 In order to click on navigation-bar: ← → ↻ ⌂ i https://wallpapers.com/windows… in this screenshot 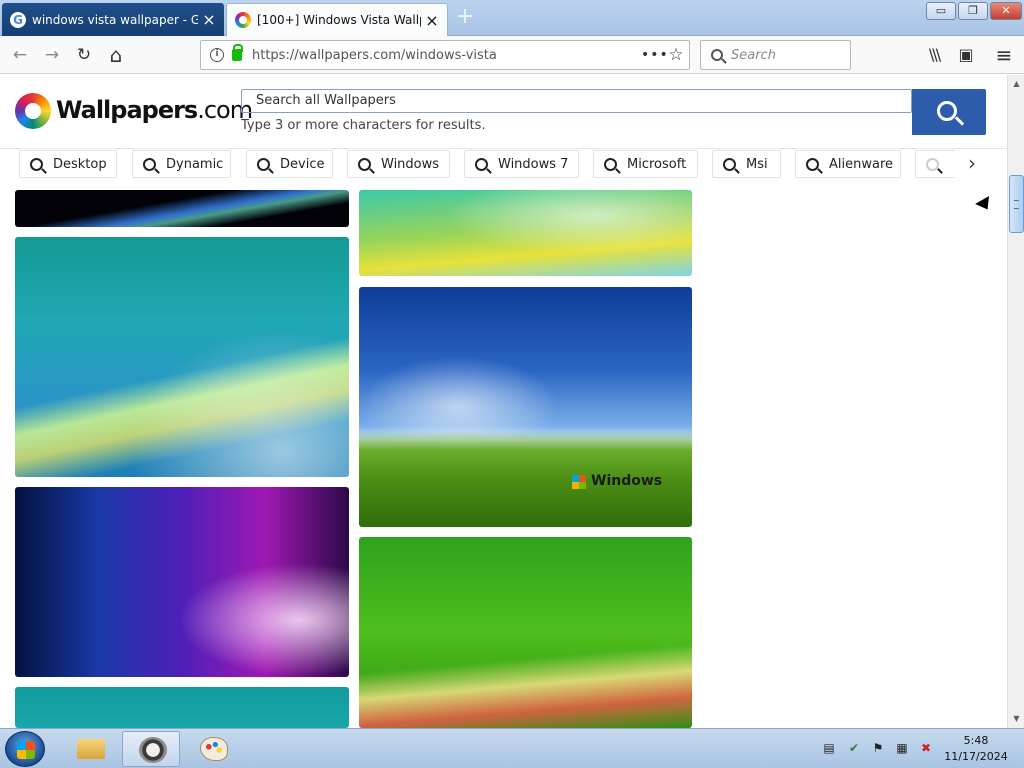, I will do `click(512, 55)`.